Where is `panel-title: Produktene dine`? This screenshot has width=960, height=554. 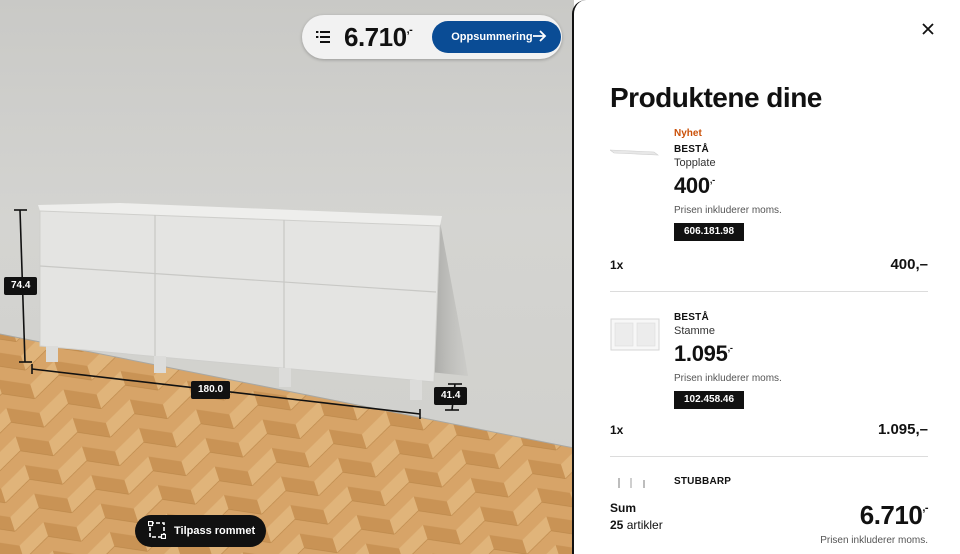 panel-title: Produktene dine is located at coordinates (716, 97).